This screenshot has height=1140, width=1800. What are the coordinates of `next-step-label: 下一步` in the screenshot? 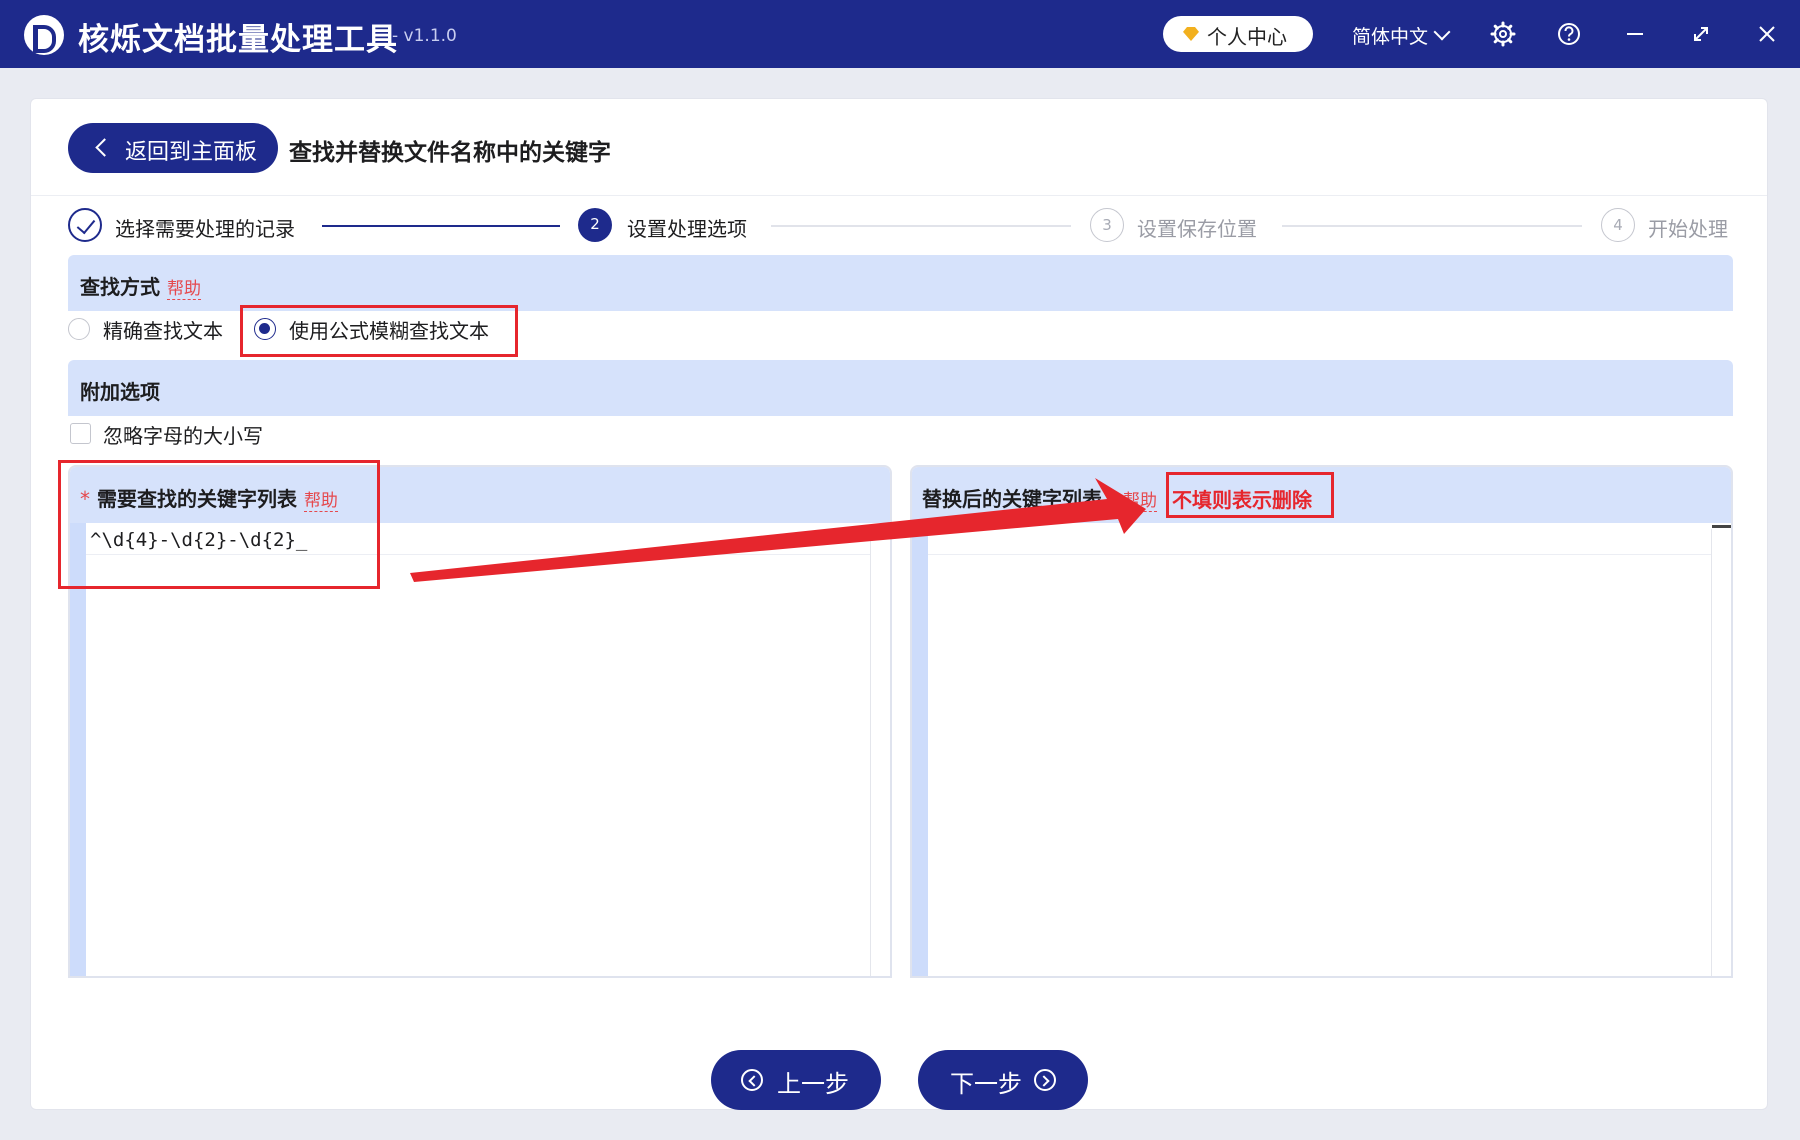 It's located at (986, 1084).